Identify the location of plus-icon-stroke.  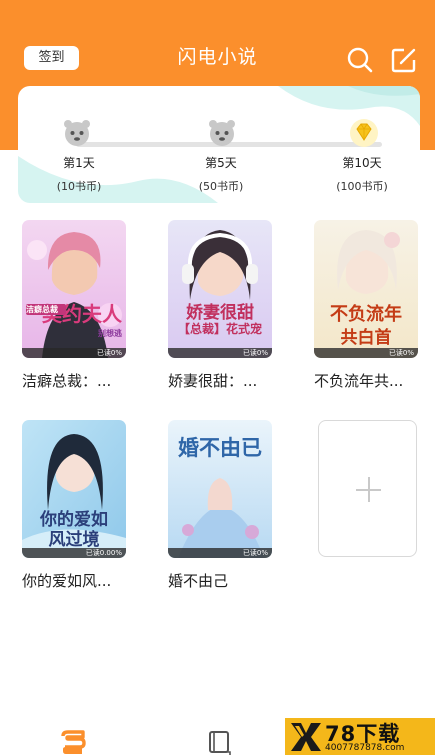
(369, 489).